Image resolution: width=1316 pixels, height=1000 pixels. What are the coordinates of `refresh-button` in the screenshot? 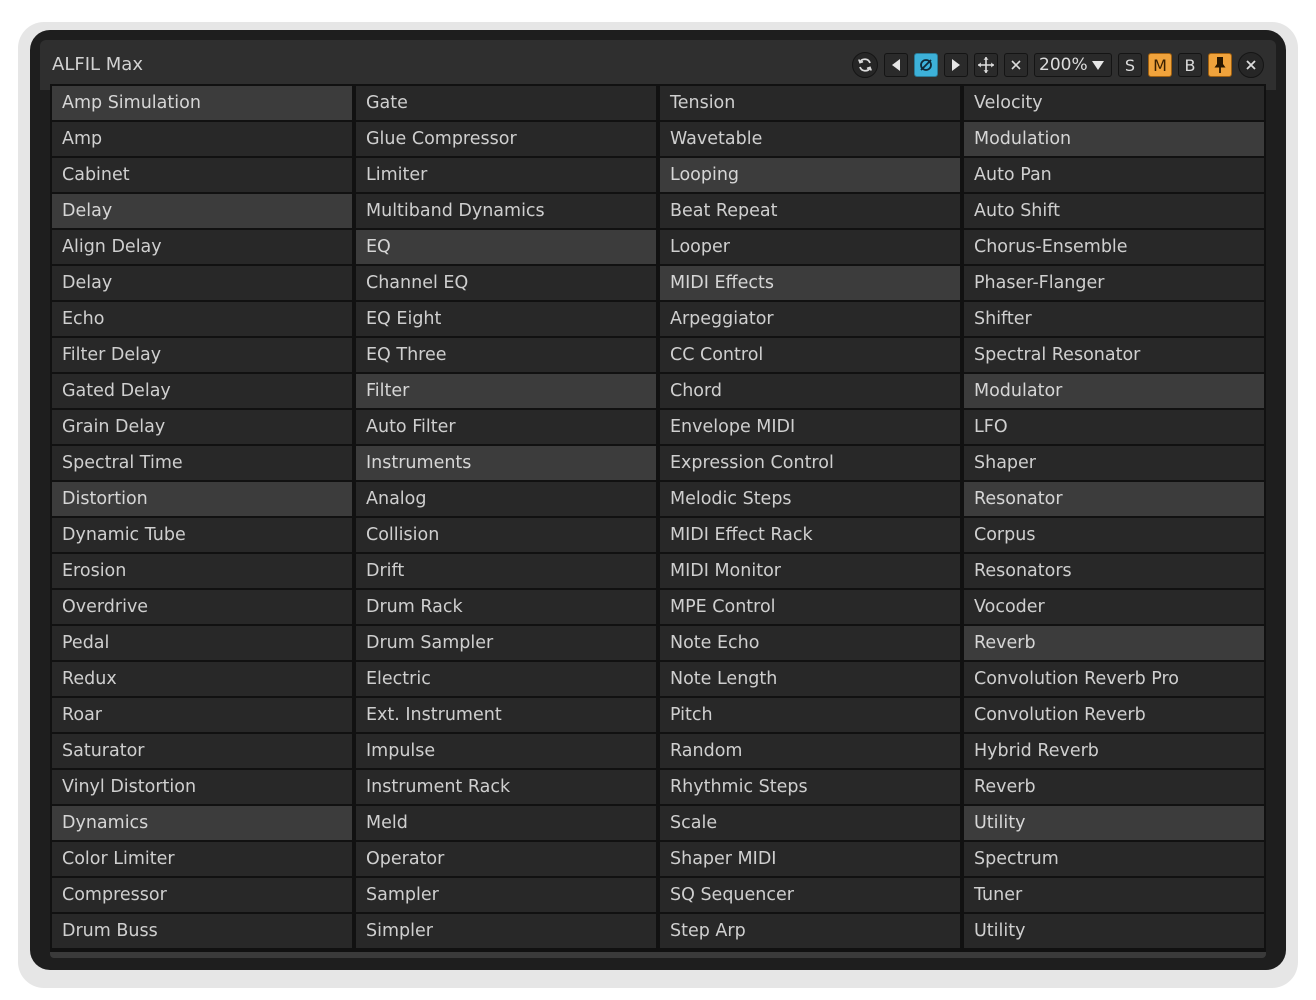 It's located at (865, 65).